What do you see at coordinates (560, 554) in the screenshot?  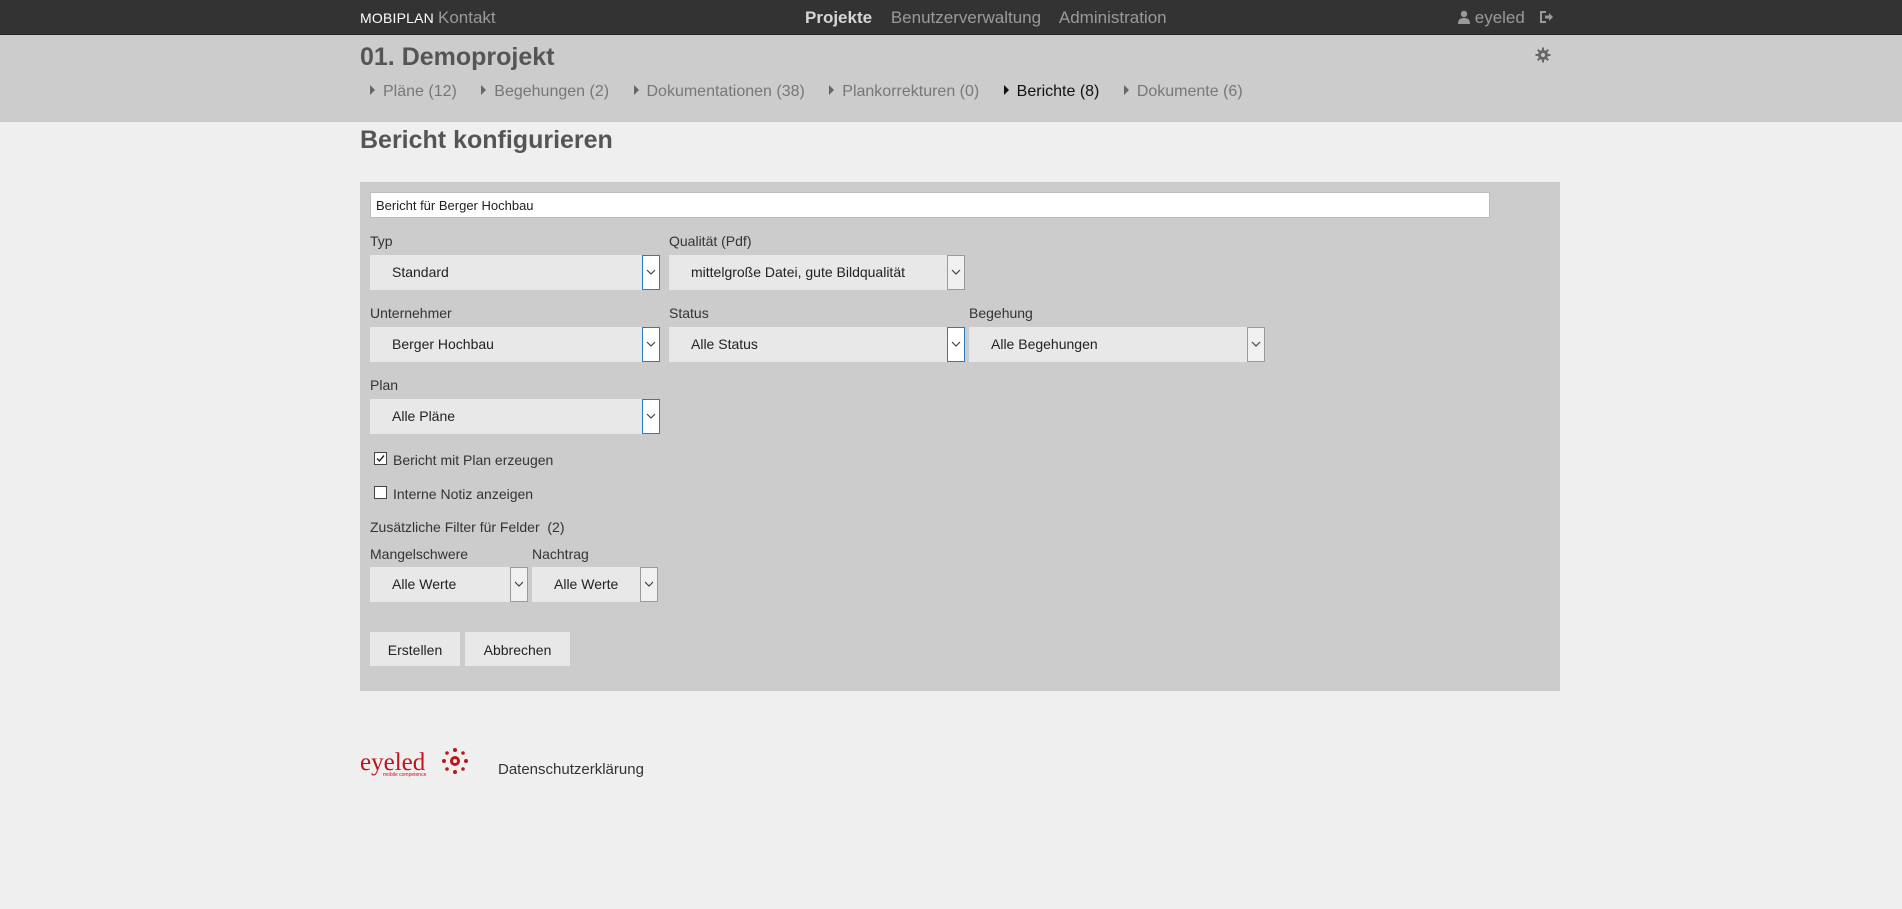 I see `nachtrag-label: Nachtrag` at bounding box center [560, 554].